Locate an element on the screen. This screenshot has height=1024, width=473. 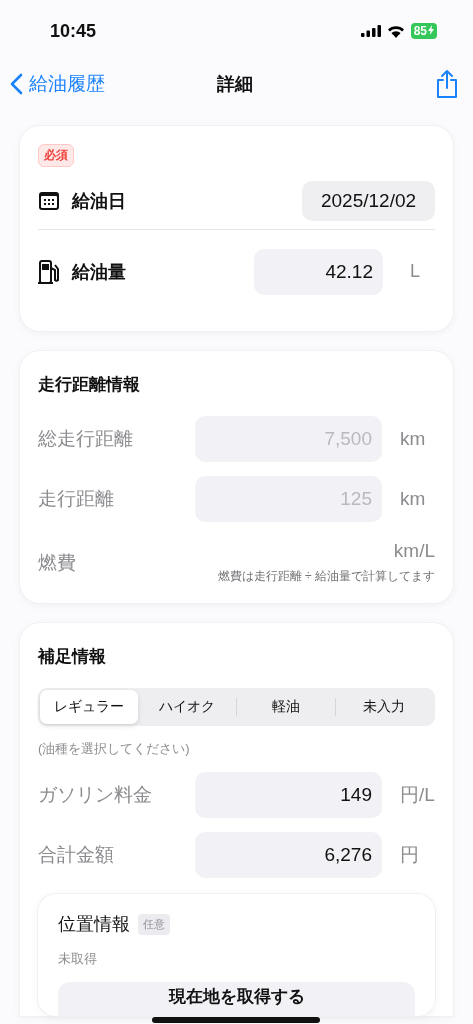
chevron-left-icon is located at coordinates (16, 84).